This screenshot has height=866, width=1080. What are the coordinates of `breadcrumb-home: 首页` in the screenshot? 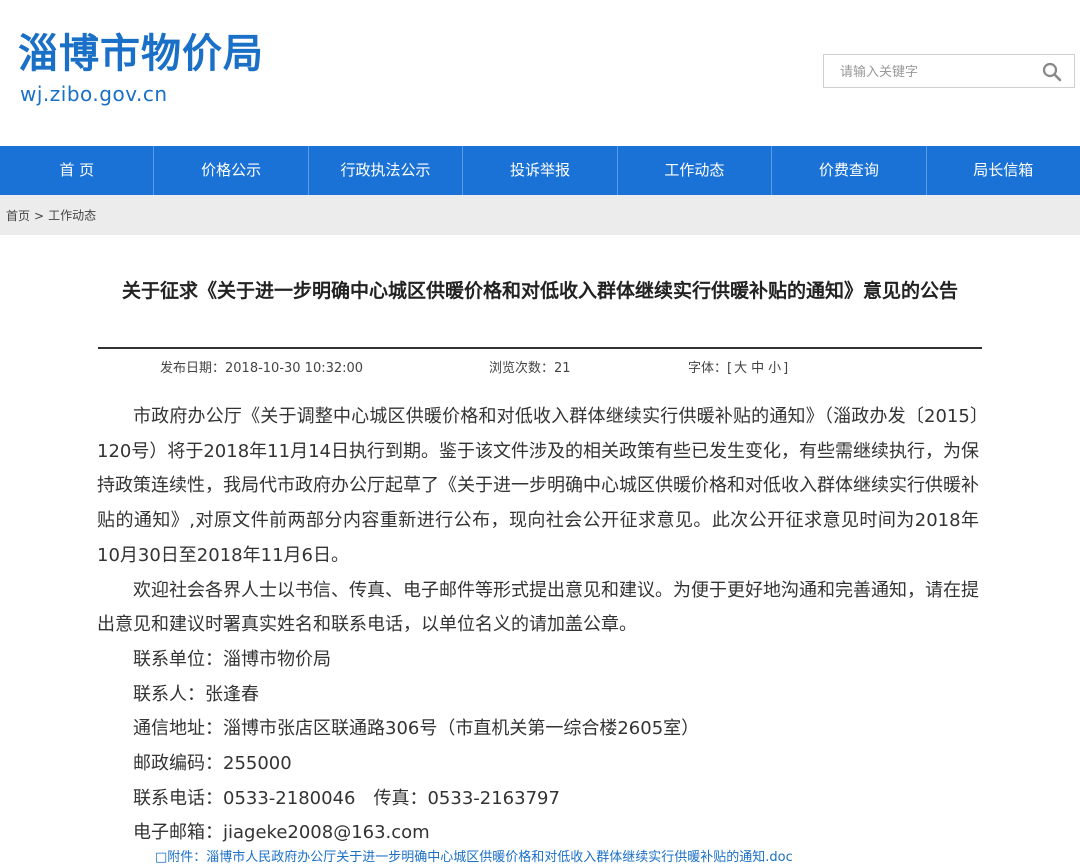 It's located at (18, 216).